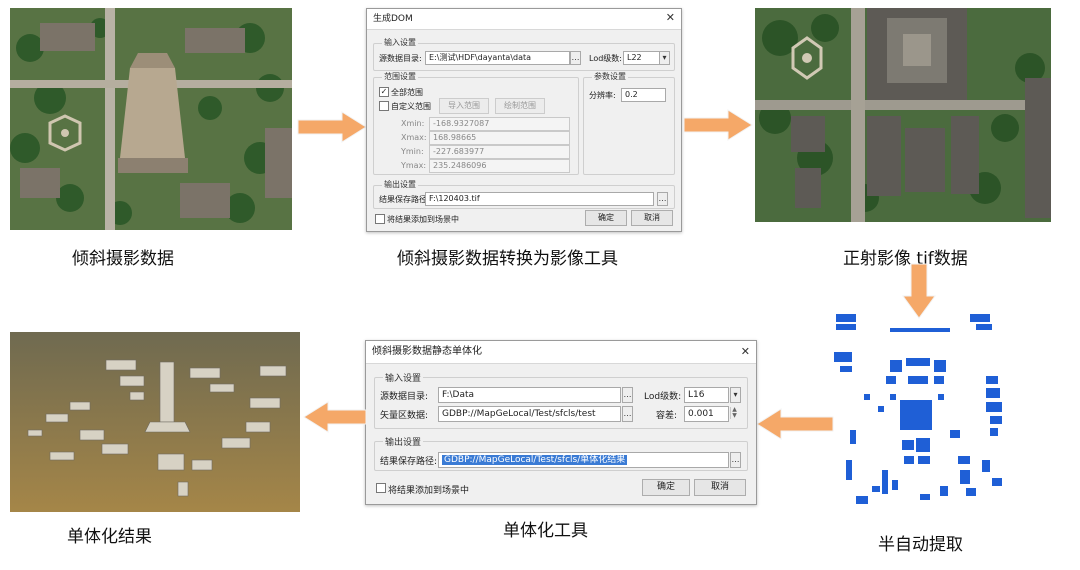 This screenshot has width=1080, height=570. Describe the element at coordinates (667, 416) in the screenshot. I see `tolerance-label: 容差:` at that location.